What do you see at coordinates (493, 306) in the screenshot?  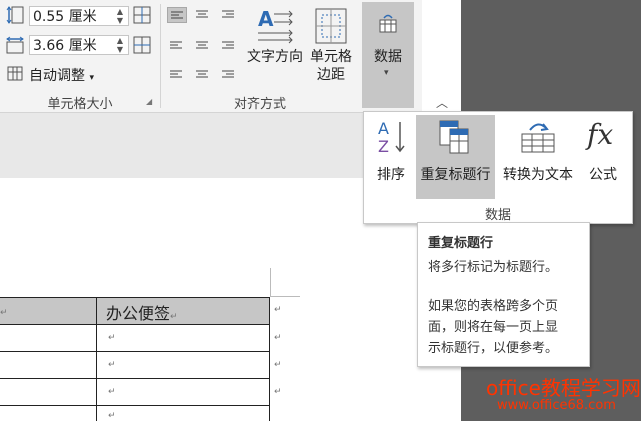 I see `tooltip-body-line1: 如果您的表格跨多个页` at bounding box center [493, 306].